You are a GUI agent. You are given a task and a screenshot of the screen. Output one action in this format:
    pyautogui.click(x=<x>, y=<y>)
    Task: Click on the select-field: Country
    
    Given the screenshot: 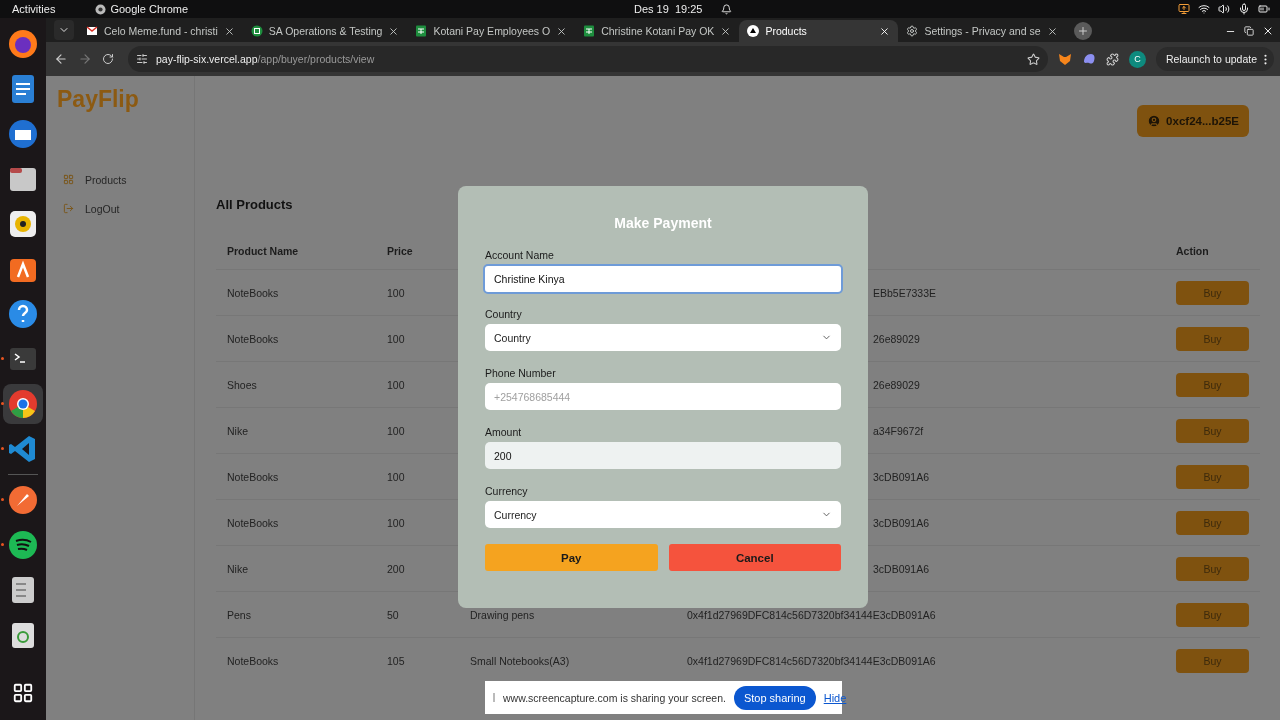 What is the action you would take?
    pyautogui.click(x=663, y=337)
    